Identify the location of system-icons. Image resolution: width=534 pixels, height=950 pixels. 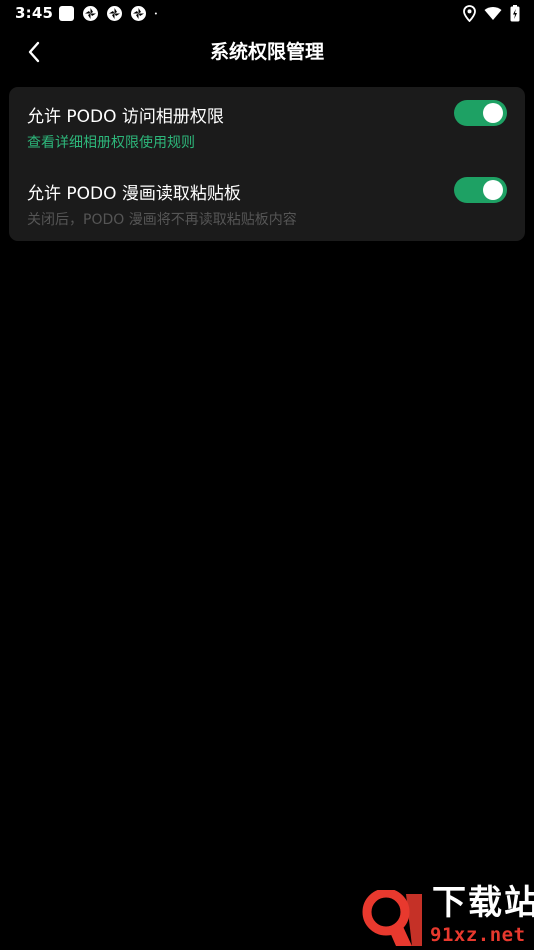
(491, 13).